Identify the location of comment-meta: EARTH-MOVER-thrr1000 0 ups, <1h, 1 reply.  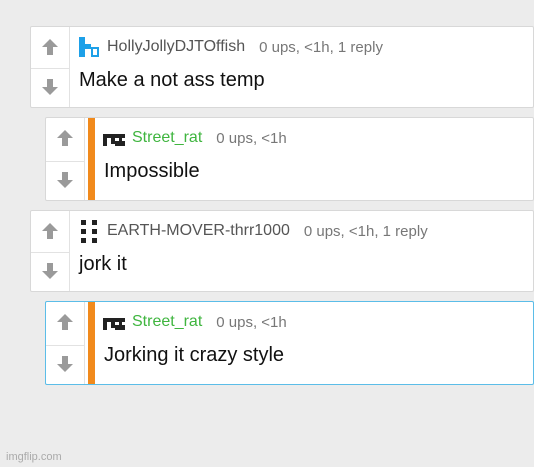
(305, 231).